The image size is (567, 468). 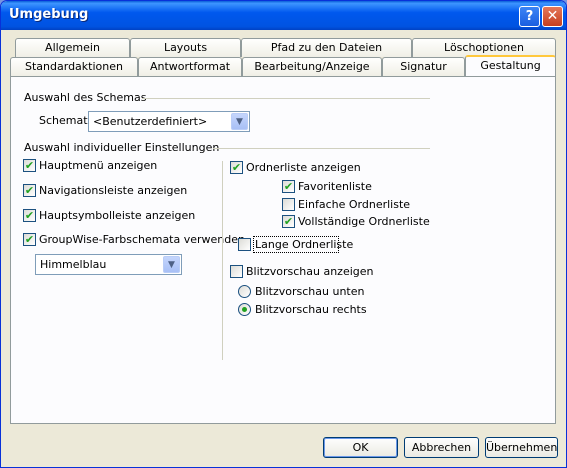 What do you see at coordinates (288, 221) in the screenshot?
I see `vollstaendige-ordnerliste-checkbox: ✔` at bounding box center [288, 221].